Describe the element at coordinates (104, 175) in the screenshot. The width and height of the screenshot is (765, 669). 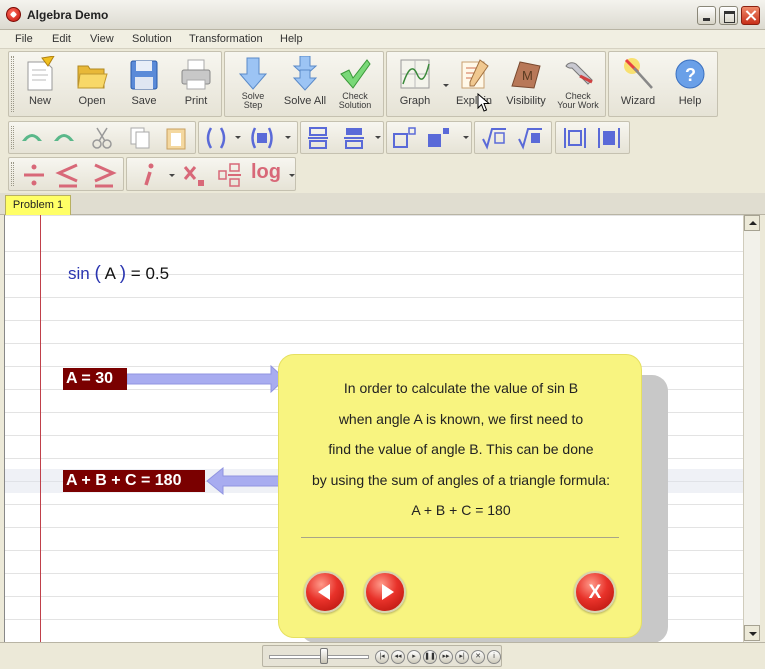
I see `greater-equal-icon` at that location.